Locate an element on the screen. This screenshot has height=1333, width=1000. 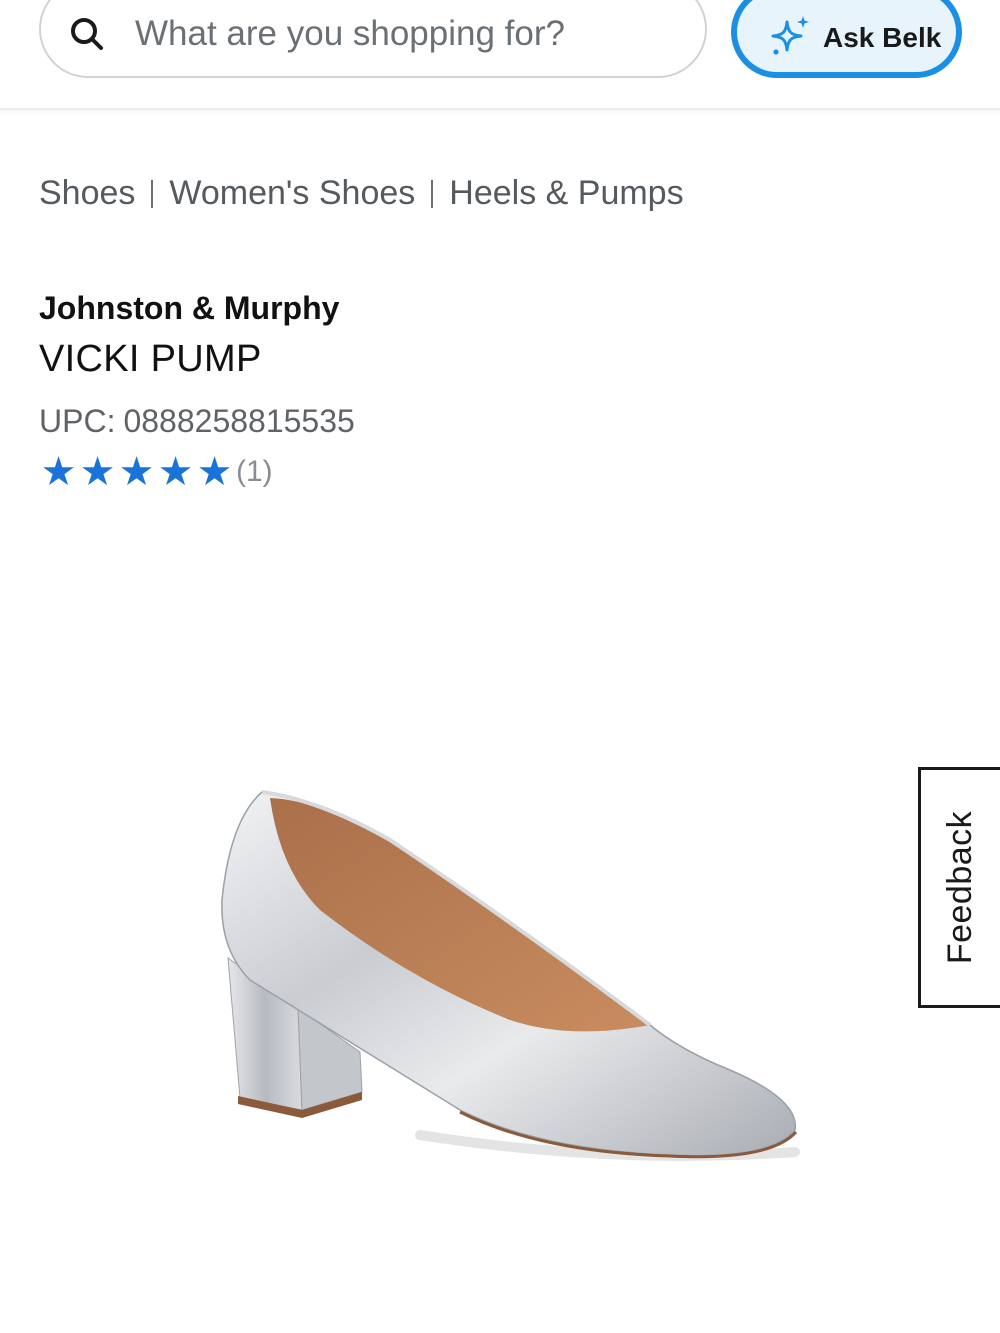
product-upc: UPC: 0888258815535 is located at coordinates (197, 421).